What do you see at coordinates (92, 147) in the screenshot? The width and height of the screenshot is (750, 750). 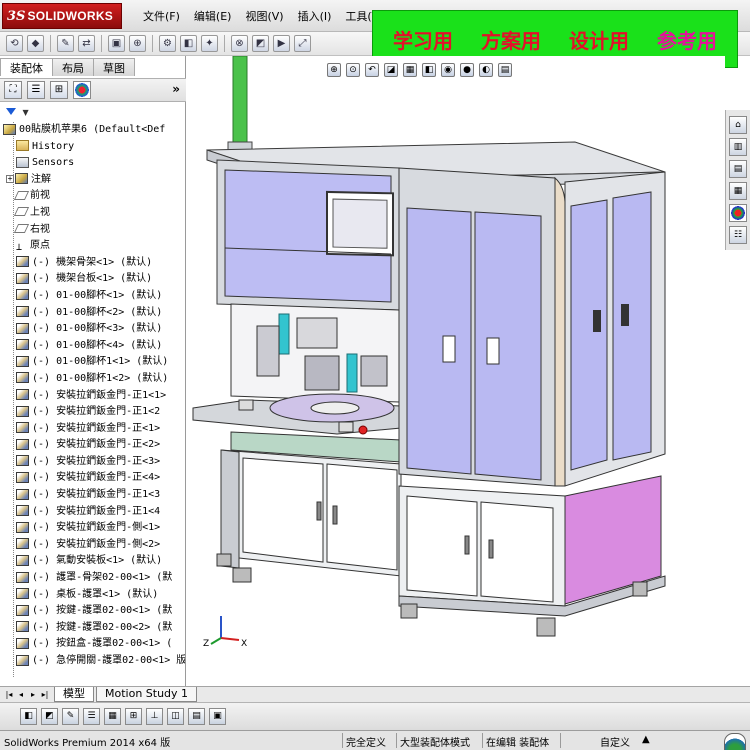 I see `tree-item: History` at bounding box center [92, 147].